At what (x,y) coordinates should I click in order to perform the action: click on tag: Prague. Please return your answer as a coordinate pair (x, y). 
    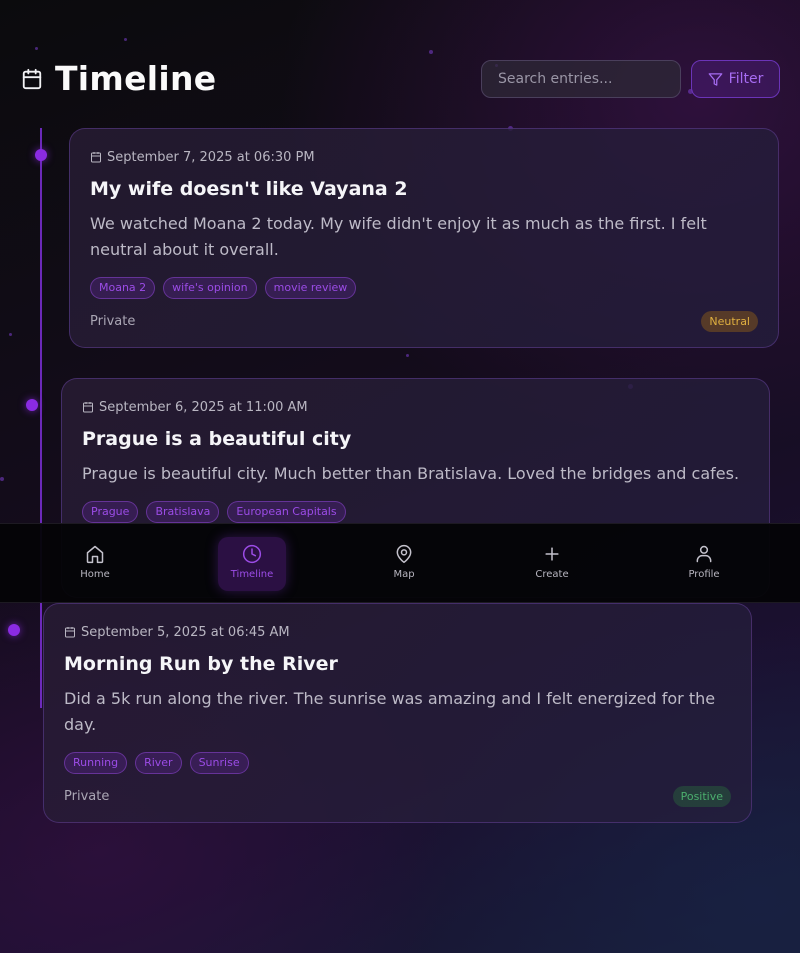
    Looking at the image, I should click on (110, 512).